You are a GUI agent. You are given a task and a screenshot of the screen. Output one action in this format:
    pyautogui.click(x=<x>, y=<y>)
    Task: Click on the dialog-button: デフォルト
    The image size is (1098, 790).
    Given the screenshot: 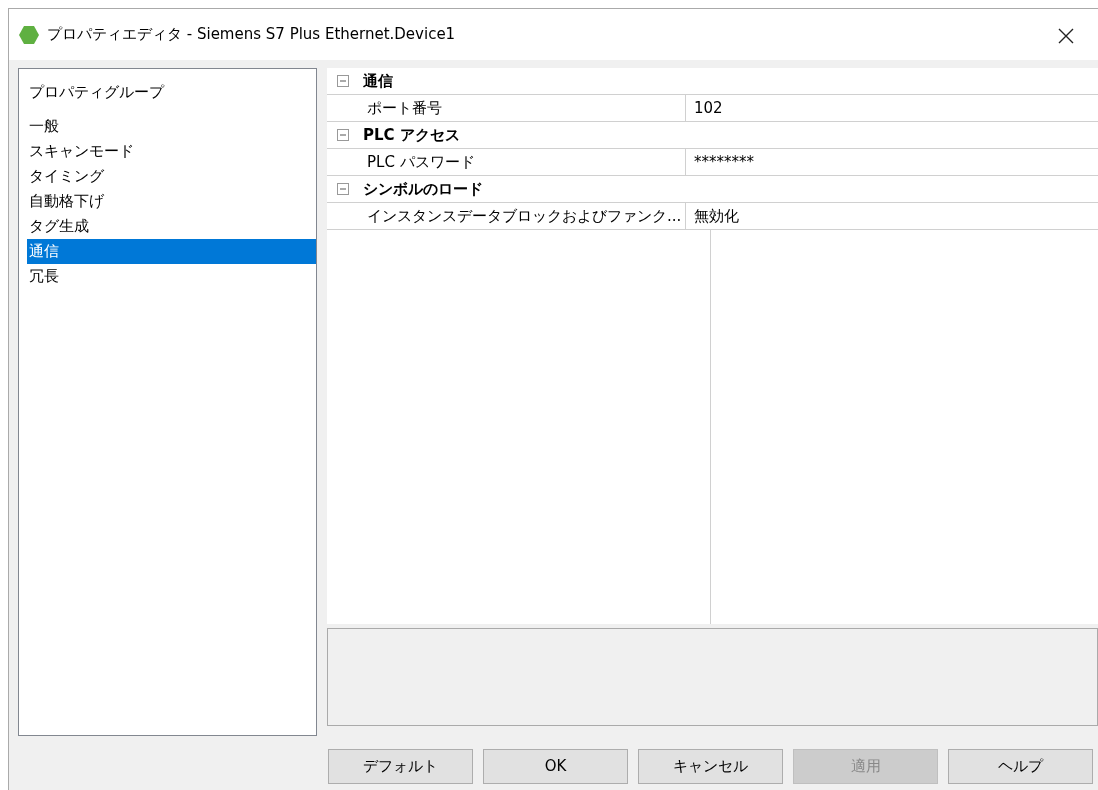 What is the action you would take?
    pyautogui.click(x=400, y=766)
    